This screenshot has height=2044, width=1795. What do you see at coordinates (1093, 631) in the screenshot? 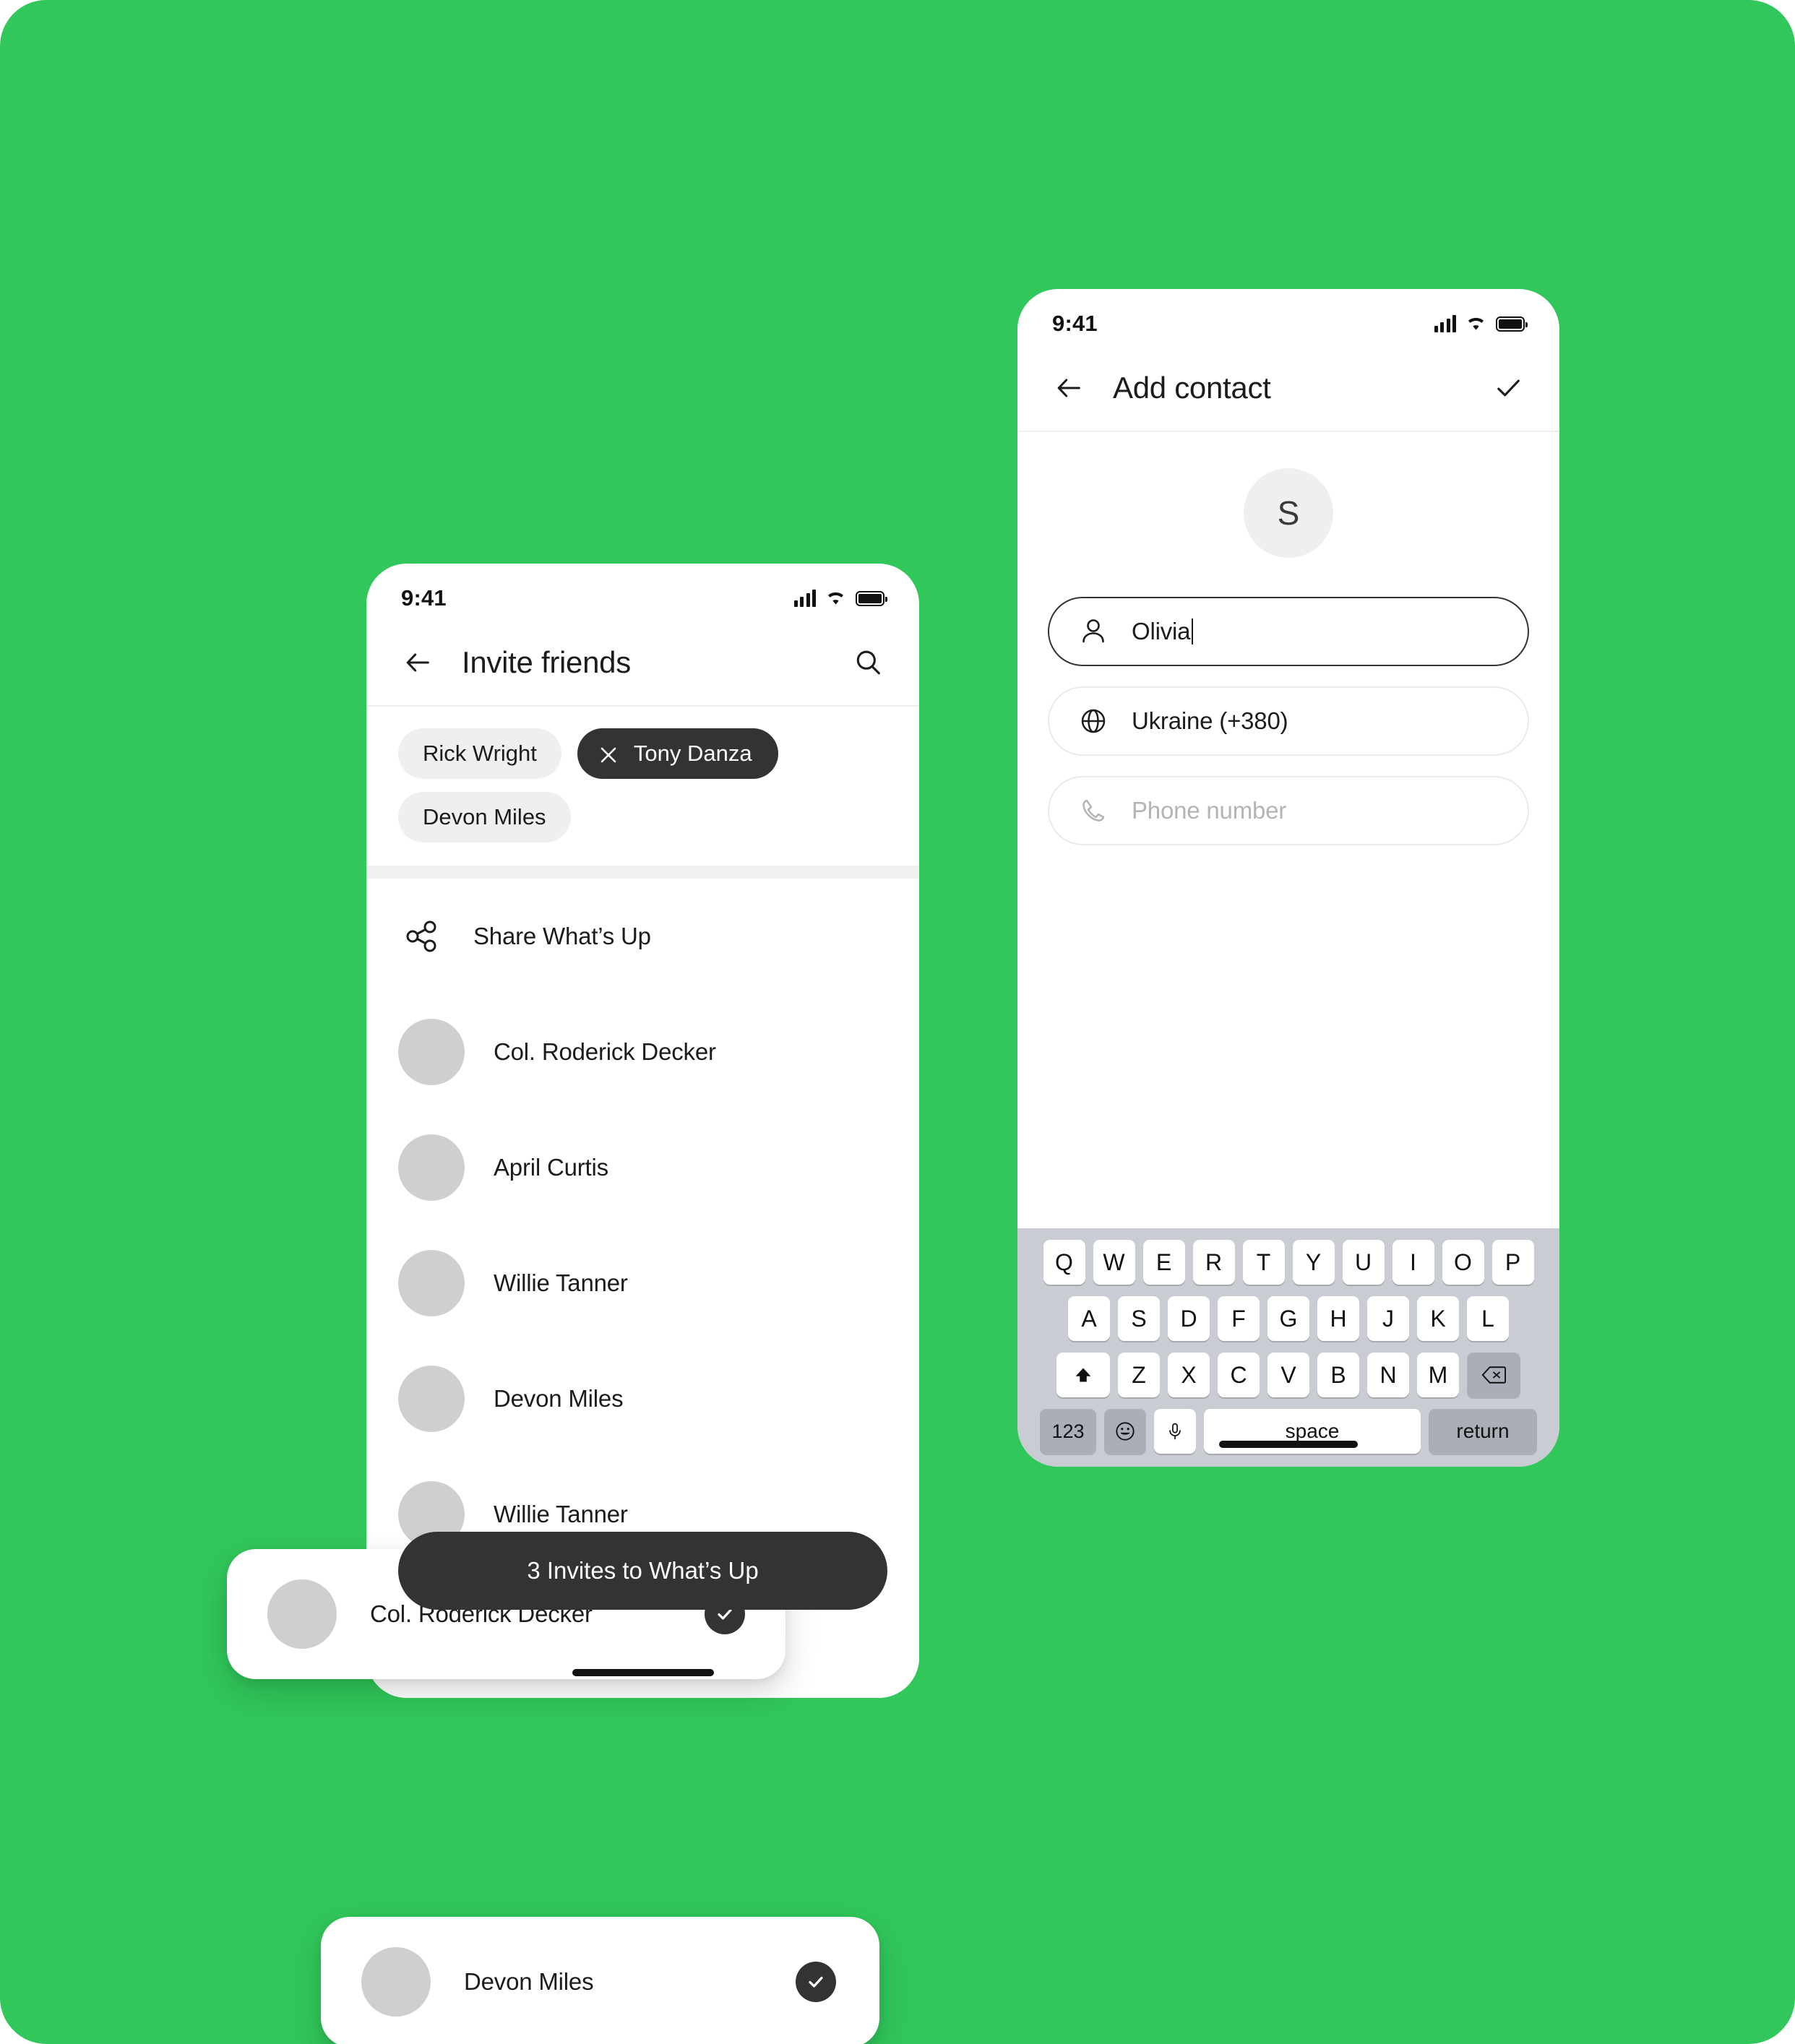
I see `person-icon` at bounding box center [1093, 631].